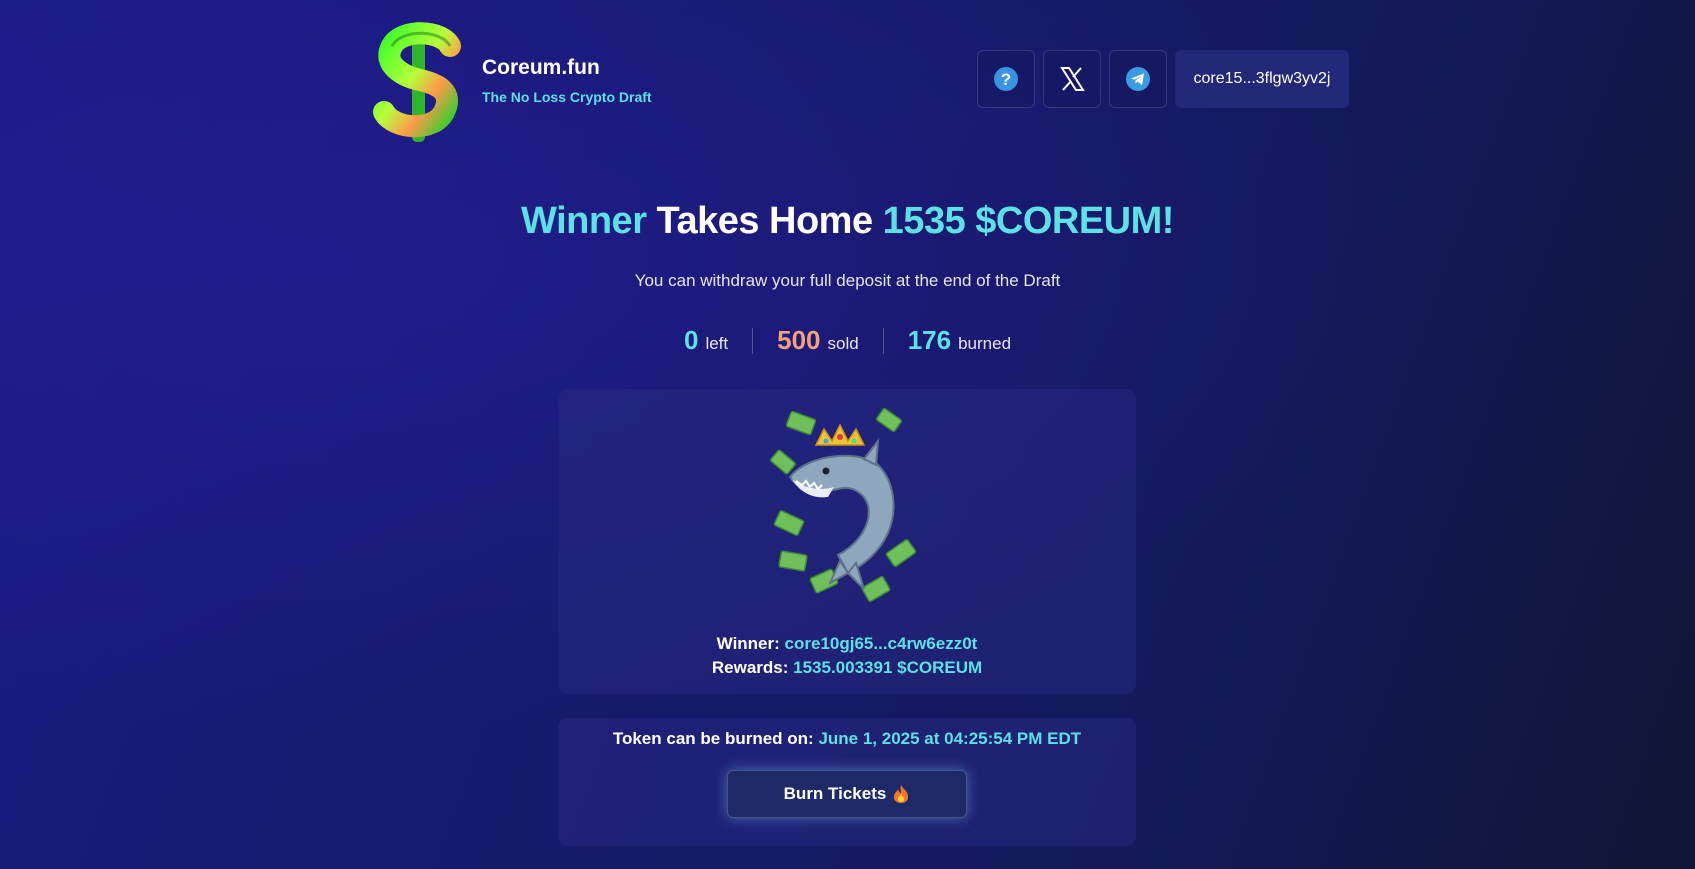 This screenshot has height=869, width=1695. Describe the element at coordinates (848, 505) in the screenshot. I see `crowned-shark-money-icon` at that location.